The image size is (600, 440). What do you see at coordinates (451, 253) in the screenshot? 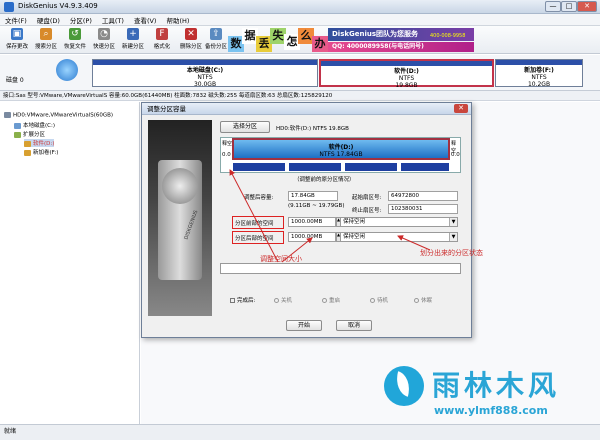
I see `annotation-state: 划分出来的分区状态` at bounding box center [451, 253].